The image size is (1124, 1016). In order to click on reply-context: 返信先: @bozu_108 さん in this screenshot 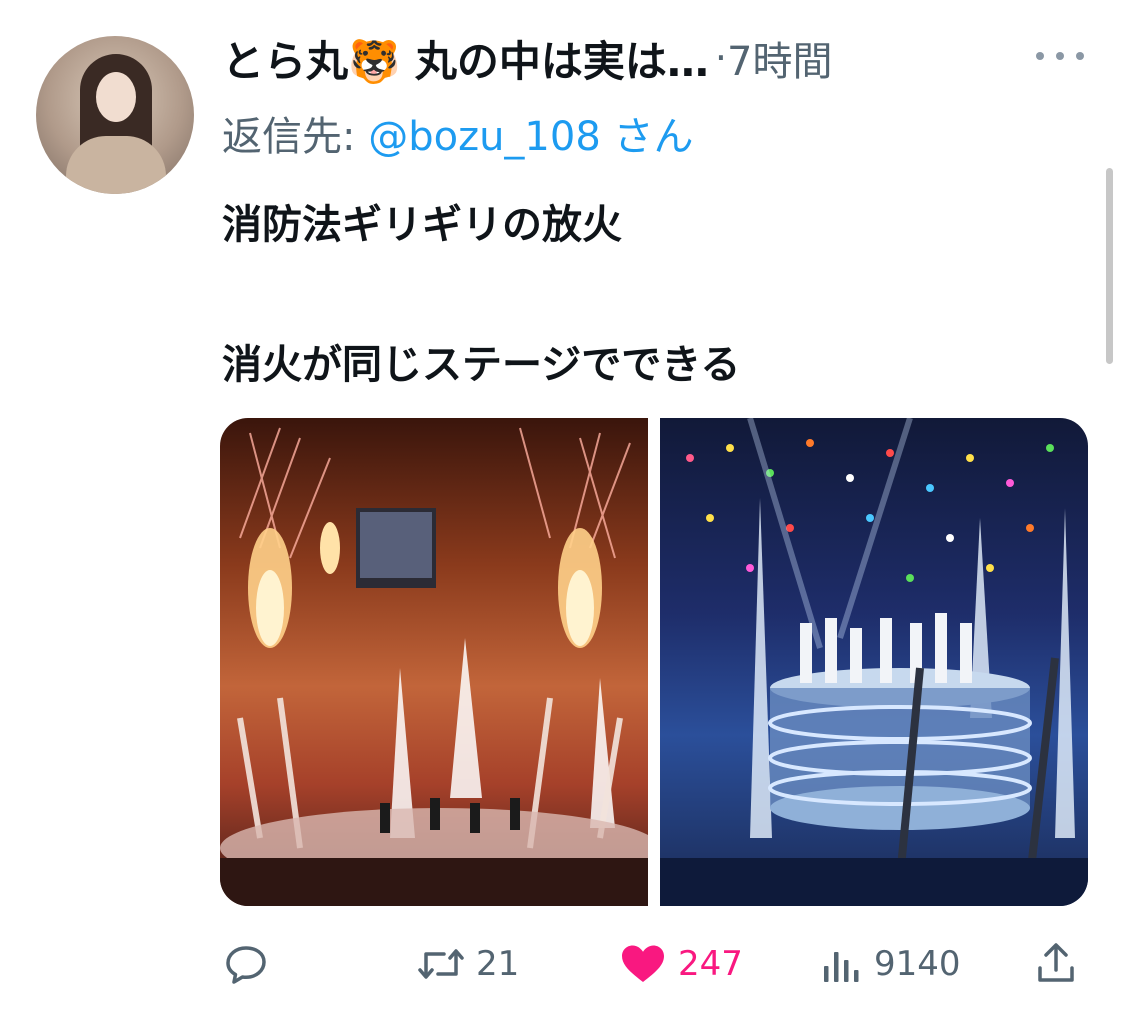, I will do `click(457, 133)`.